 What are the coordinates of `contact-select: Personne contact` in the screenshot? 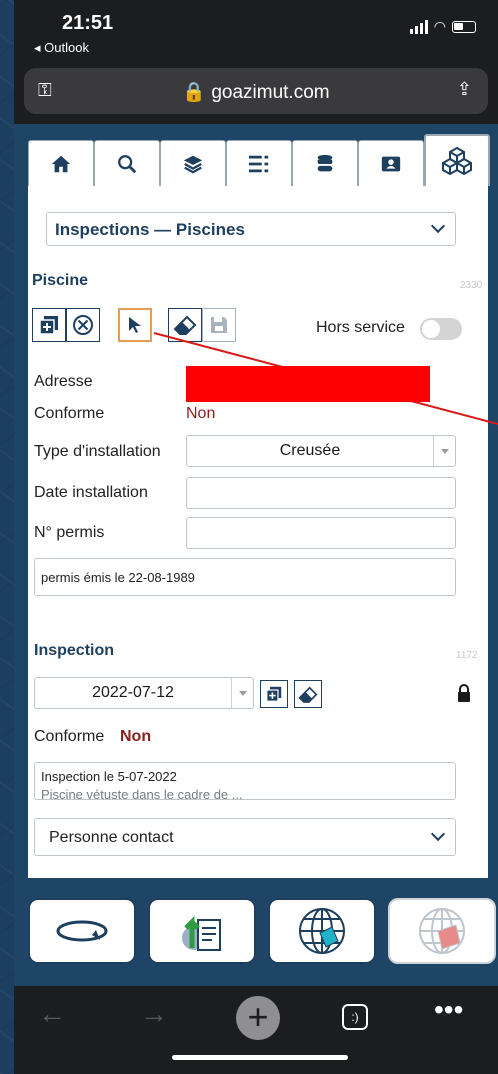 It's located at (245, 837).